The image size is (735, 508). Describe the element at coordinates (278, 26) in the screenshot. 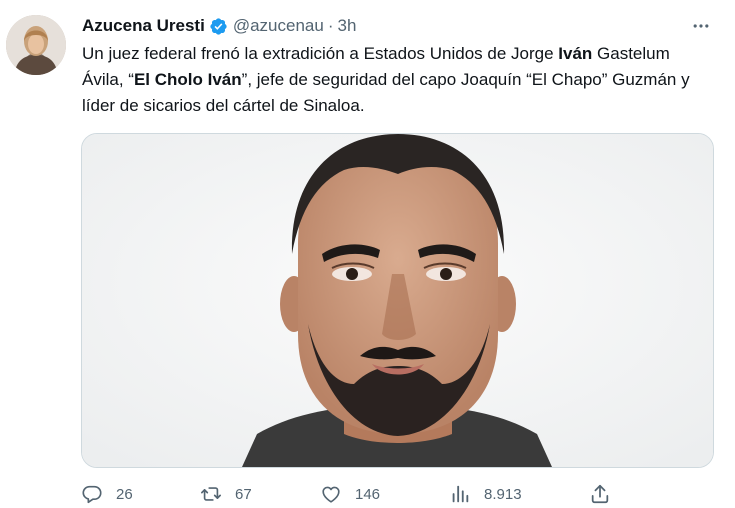

I see `author-handle: @azucenau` at that location.